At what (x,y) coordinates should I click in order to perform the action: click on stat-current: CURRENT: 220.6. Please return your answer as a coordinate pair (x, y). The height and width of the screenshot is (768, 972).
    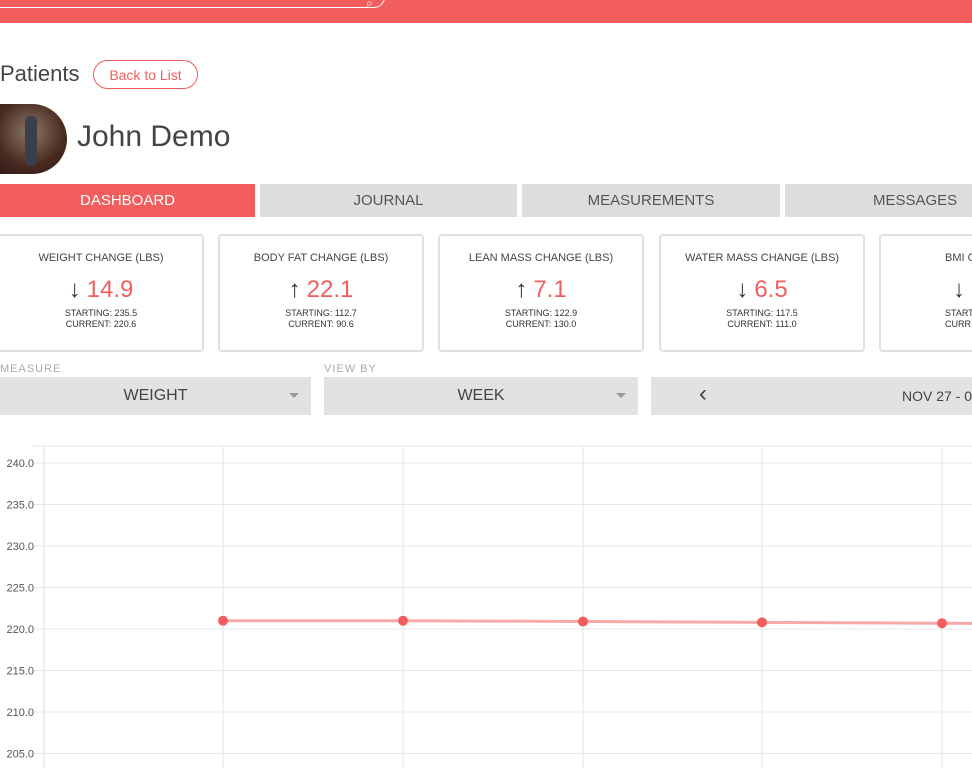
    Looking at the image, I should click on (101, 324).